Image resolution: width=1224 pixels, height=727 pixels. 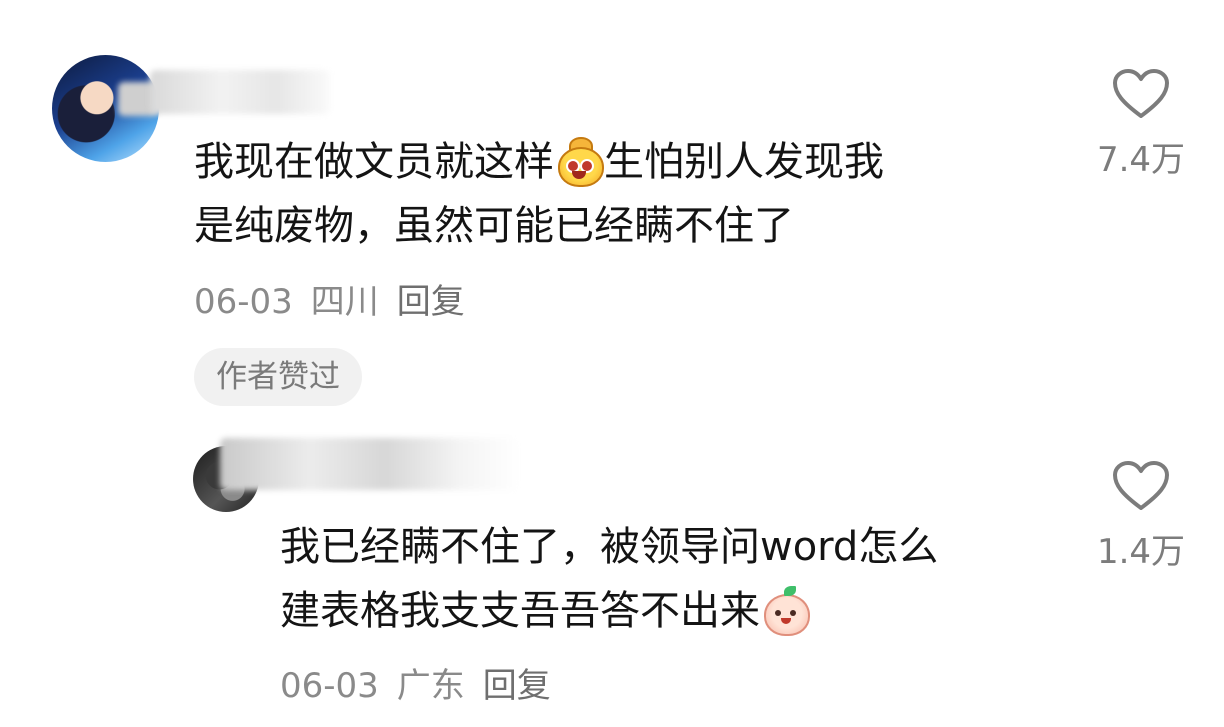 What do you see at coordinates (580, 162) in the screenshot?
I see `money-bag-face-emoji` at bounding box center [580, 162].